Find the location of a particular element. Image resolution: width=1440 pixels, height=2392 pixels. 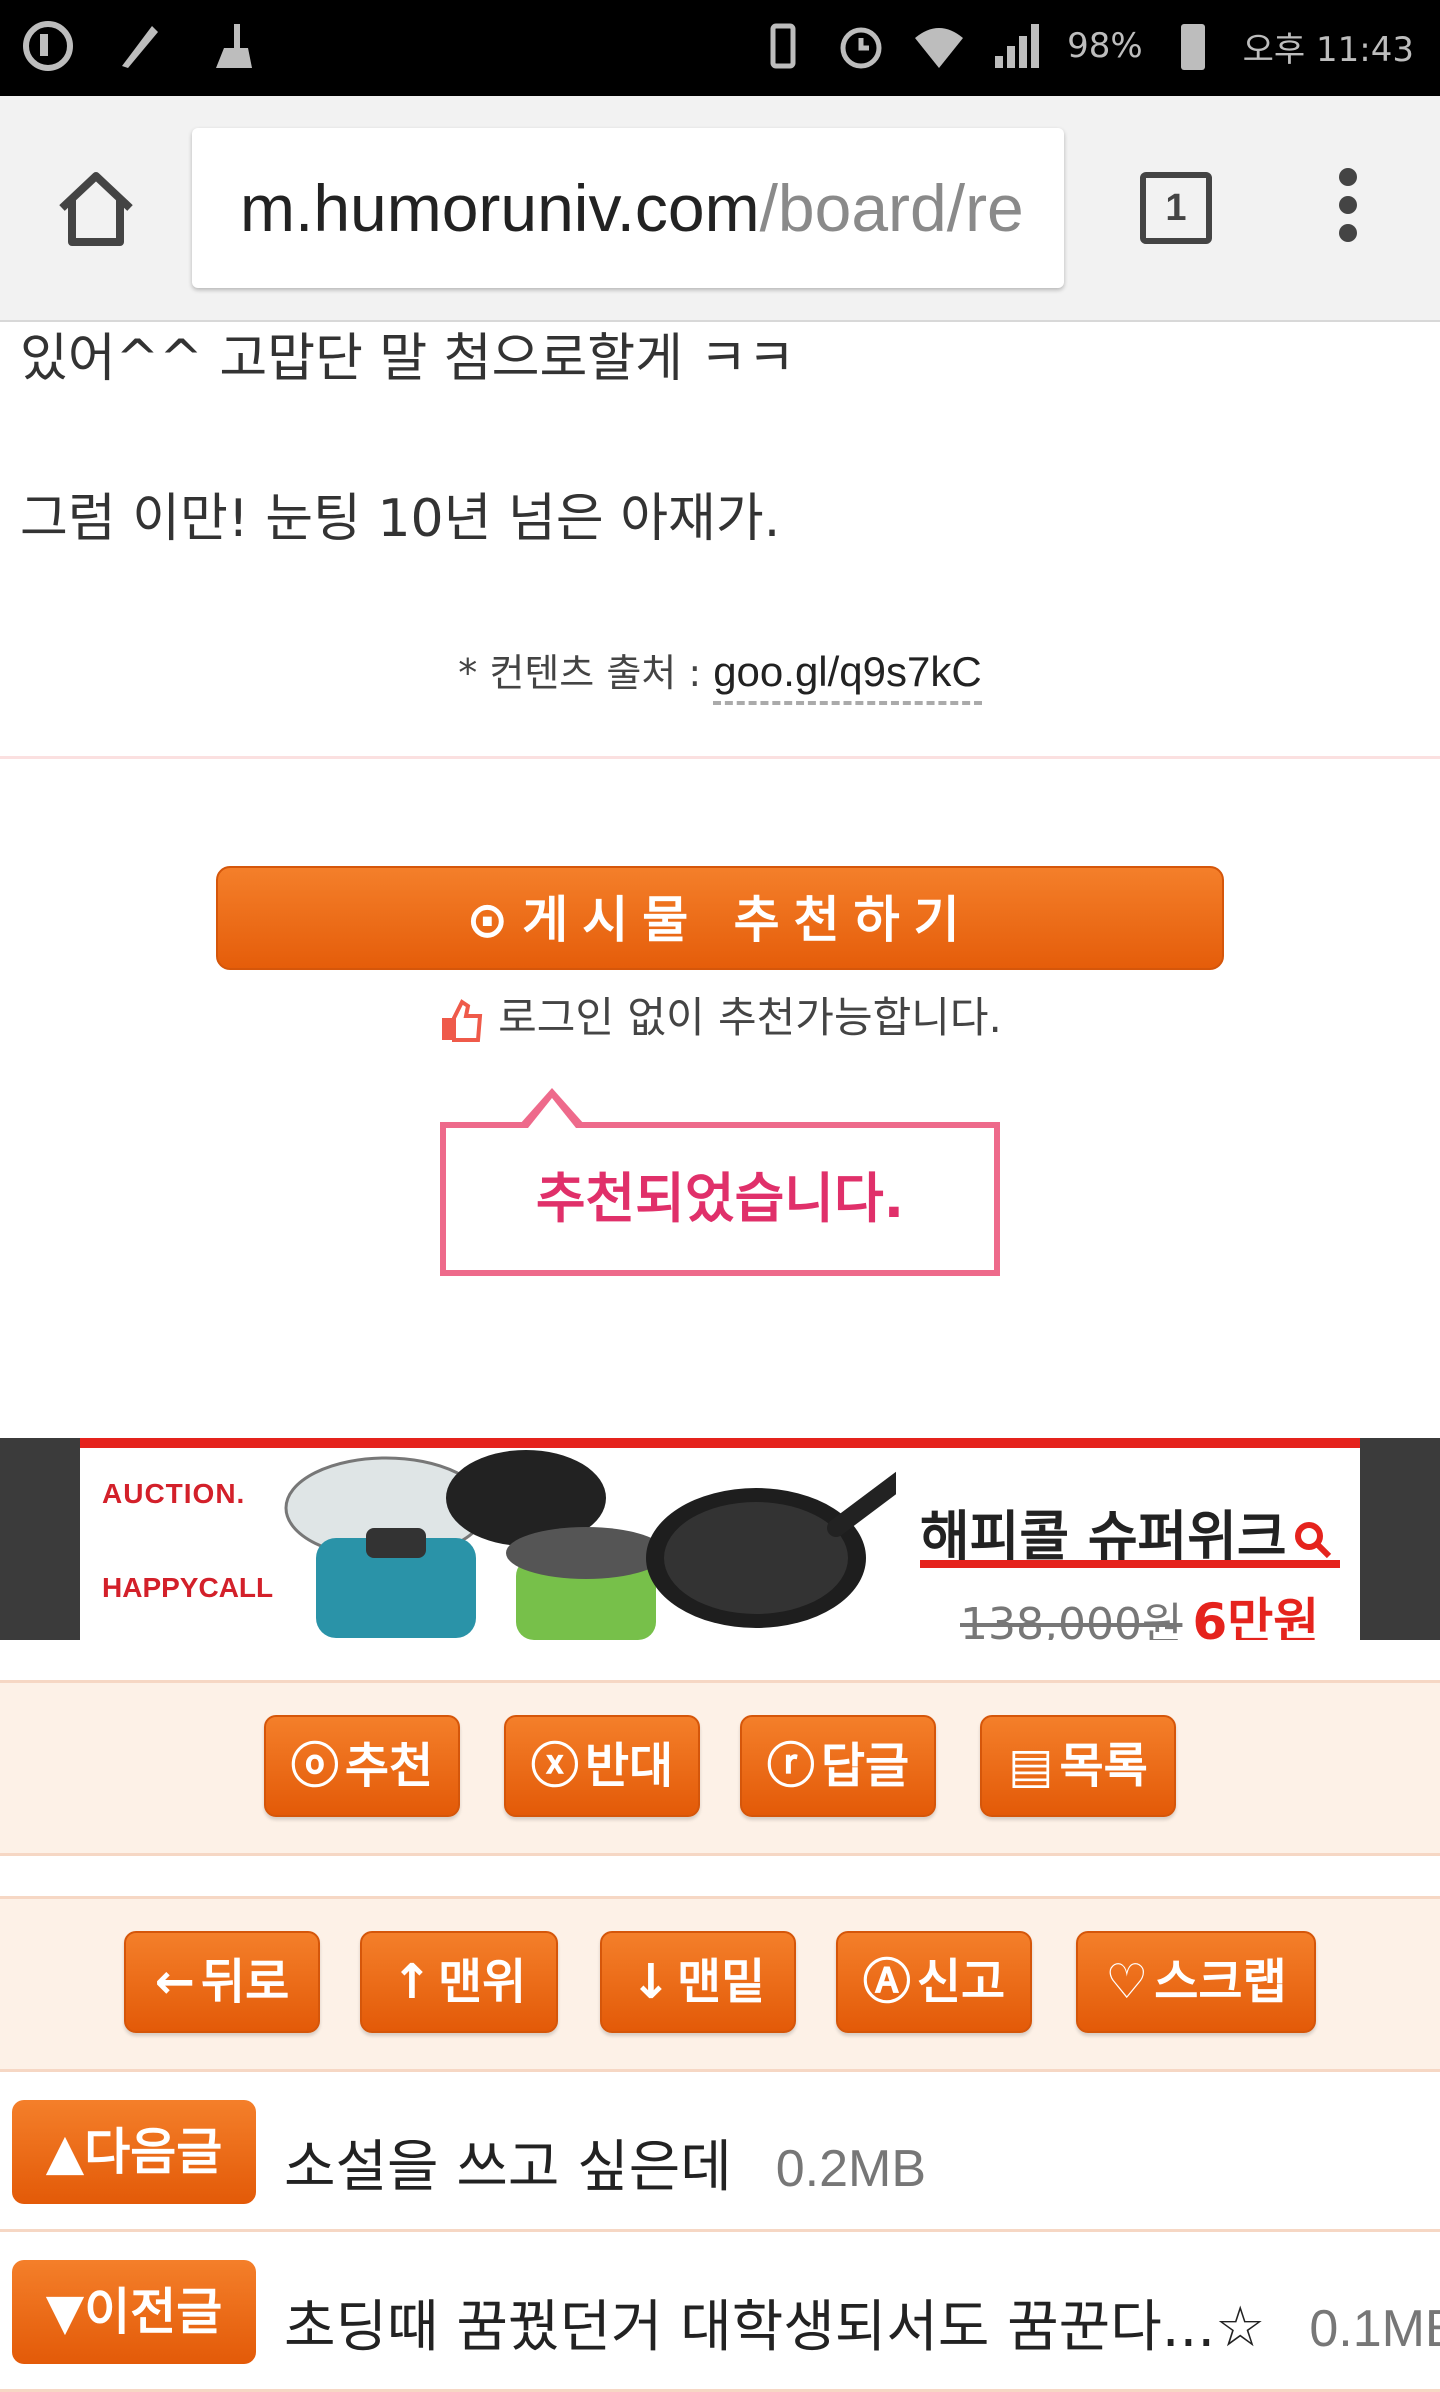

heart-icon: ♡ is located at coordinates (1127, 1982).